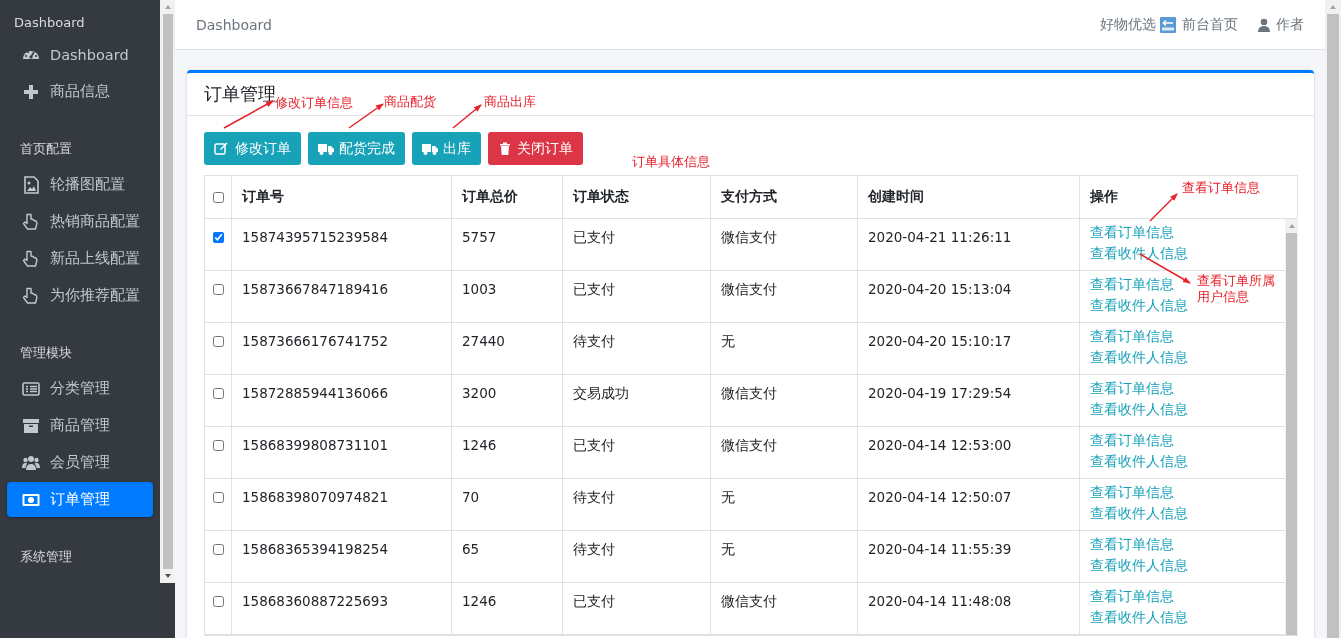  What do you see at coordinates (1128, 24) in the screenshot?
I see `nav-link: 好物优选` at bounding box center [1128, 24].